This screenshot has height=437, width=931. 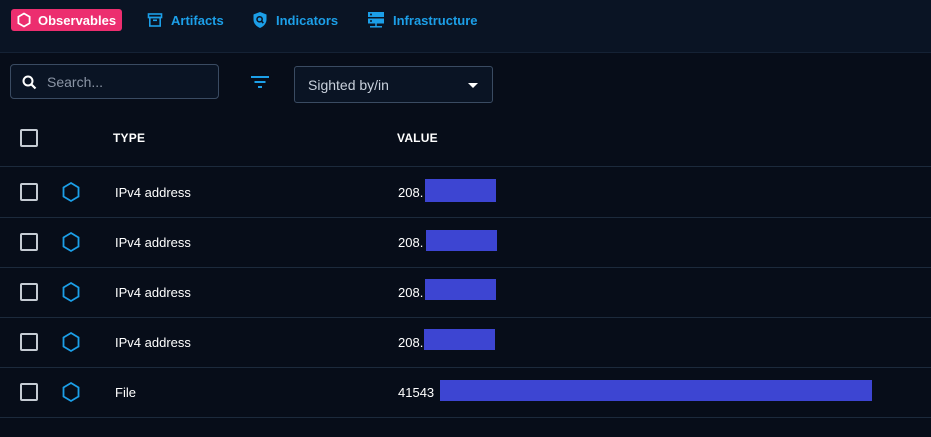 I want to click on chevron-down-icon, so click(x=473, y=85).